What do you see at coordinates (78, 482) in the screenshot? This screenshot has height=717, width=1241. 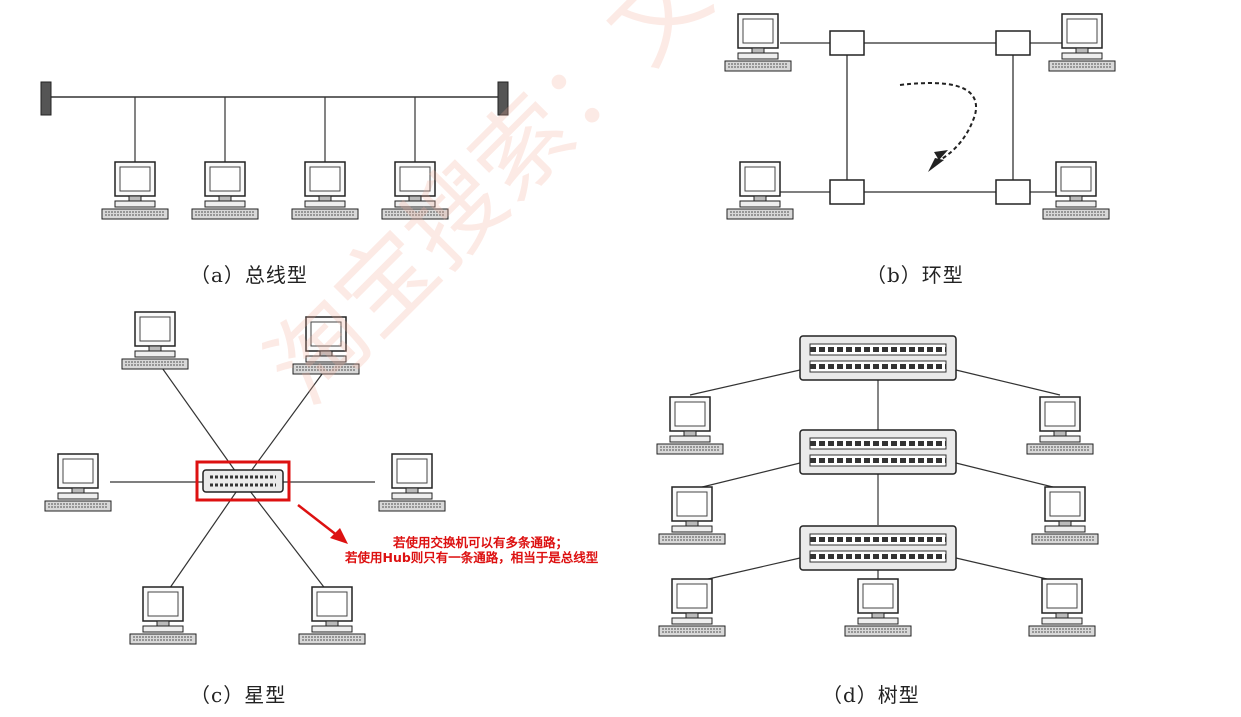 I see `star-pc-left` at bounding box center [78, 482].